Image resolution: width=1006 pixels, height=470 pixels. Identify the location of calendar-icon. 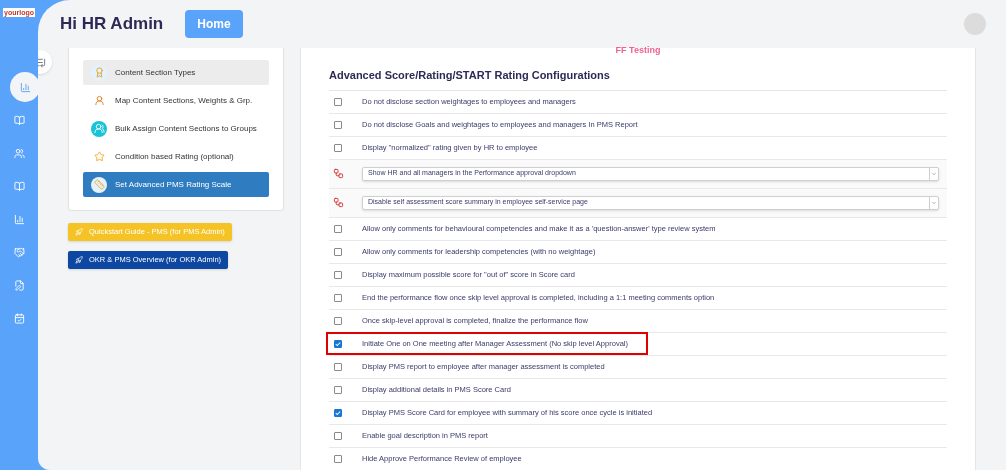
(19, 318).